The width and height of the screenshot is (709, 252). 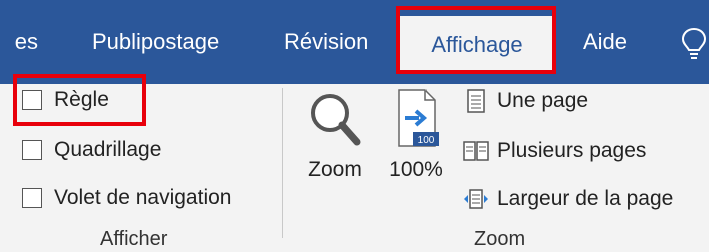 I want to click on zoom-100-button: 100 100%, so click(x=416, y=135).